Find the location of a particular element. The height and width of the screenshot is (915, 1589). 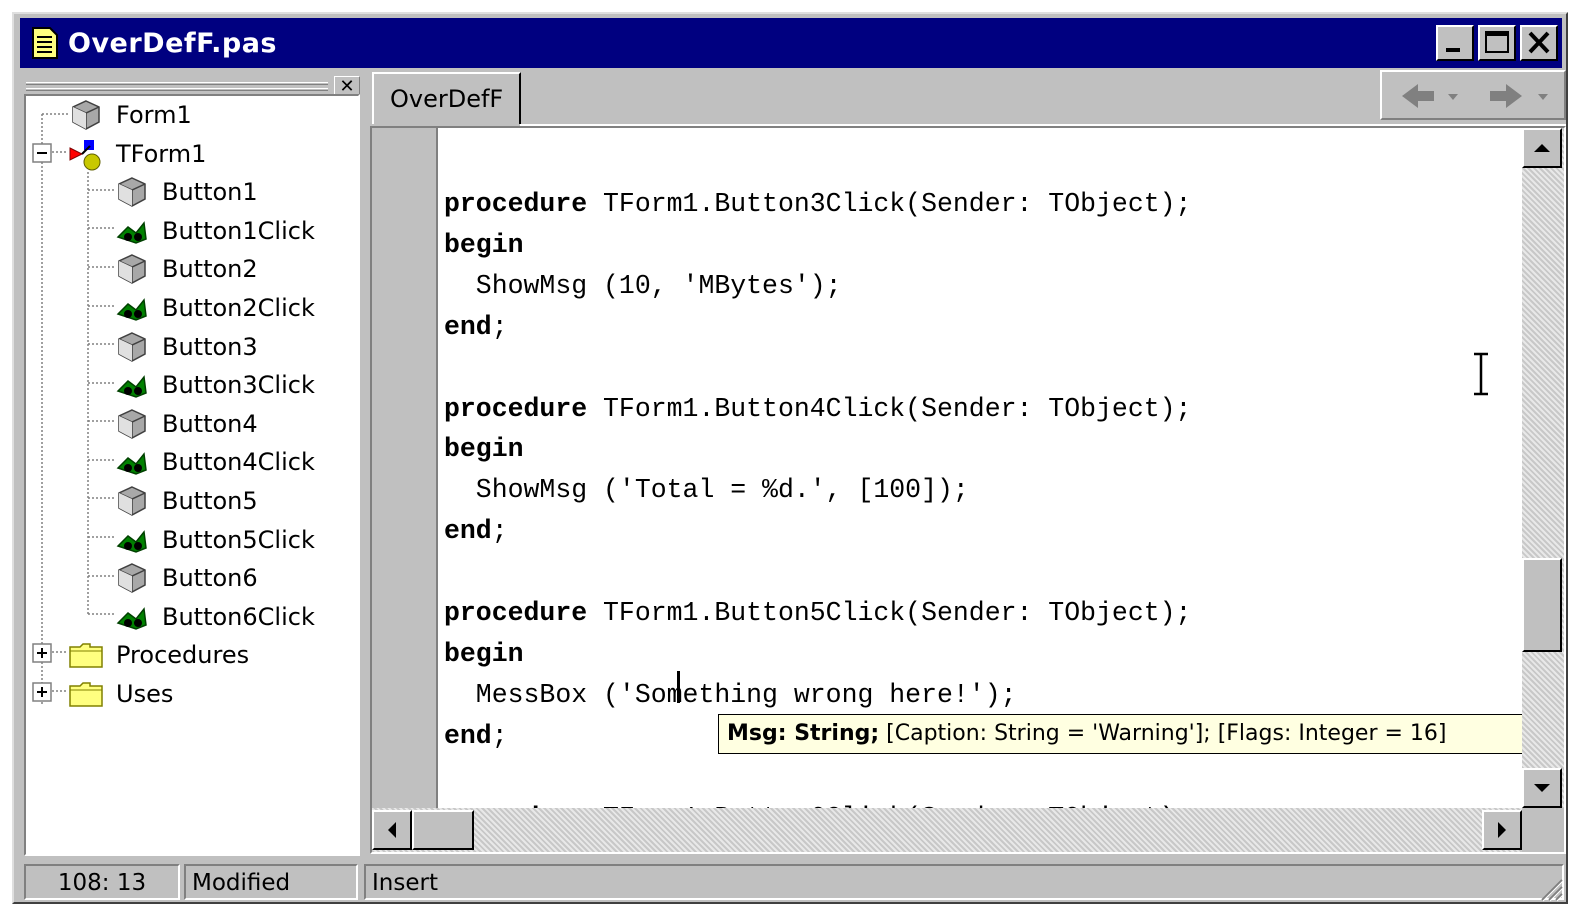

tree-item-label: Button1 is located at coordinates (210, 192).